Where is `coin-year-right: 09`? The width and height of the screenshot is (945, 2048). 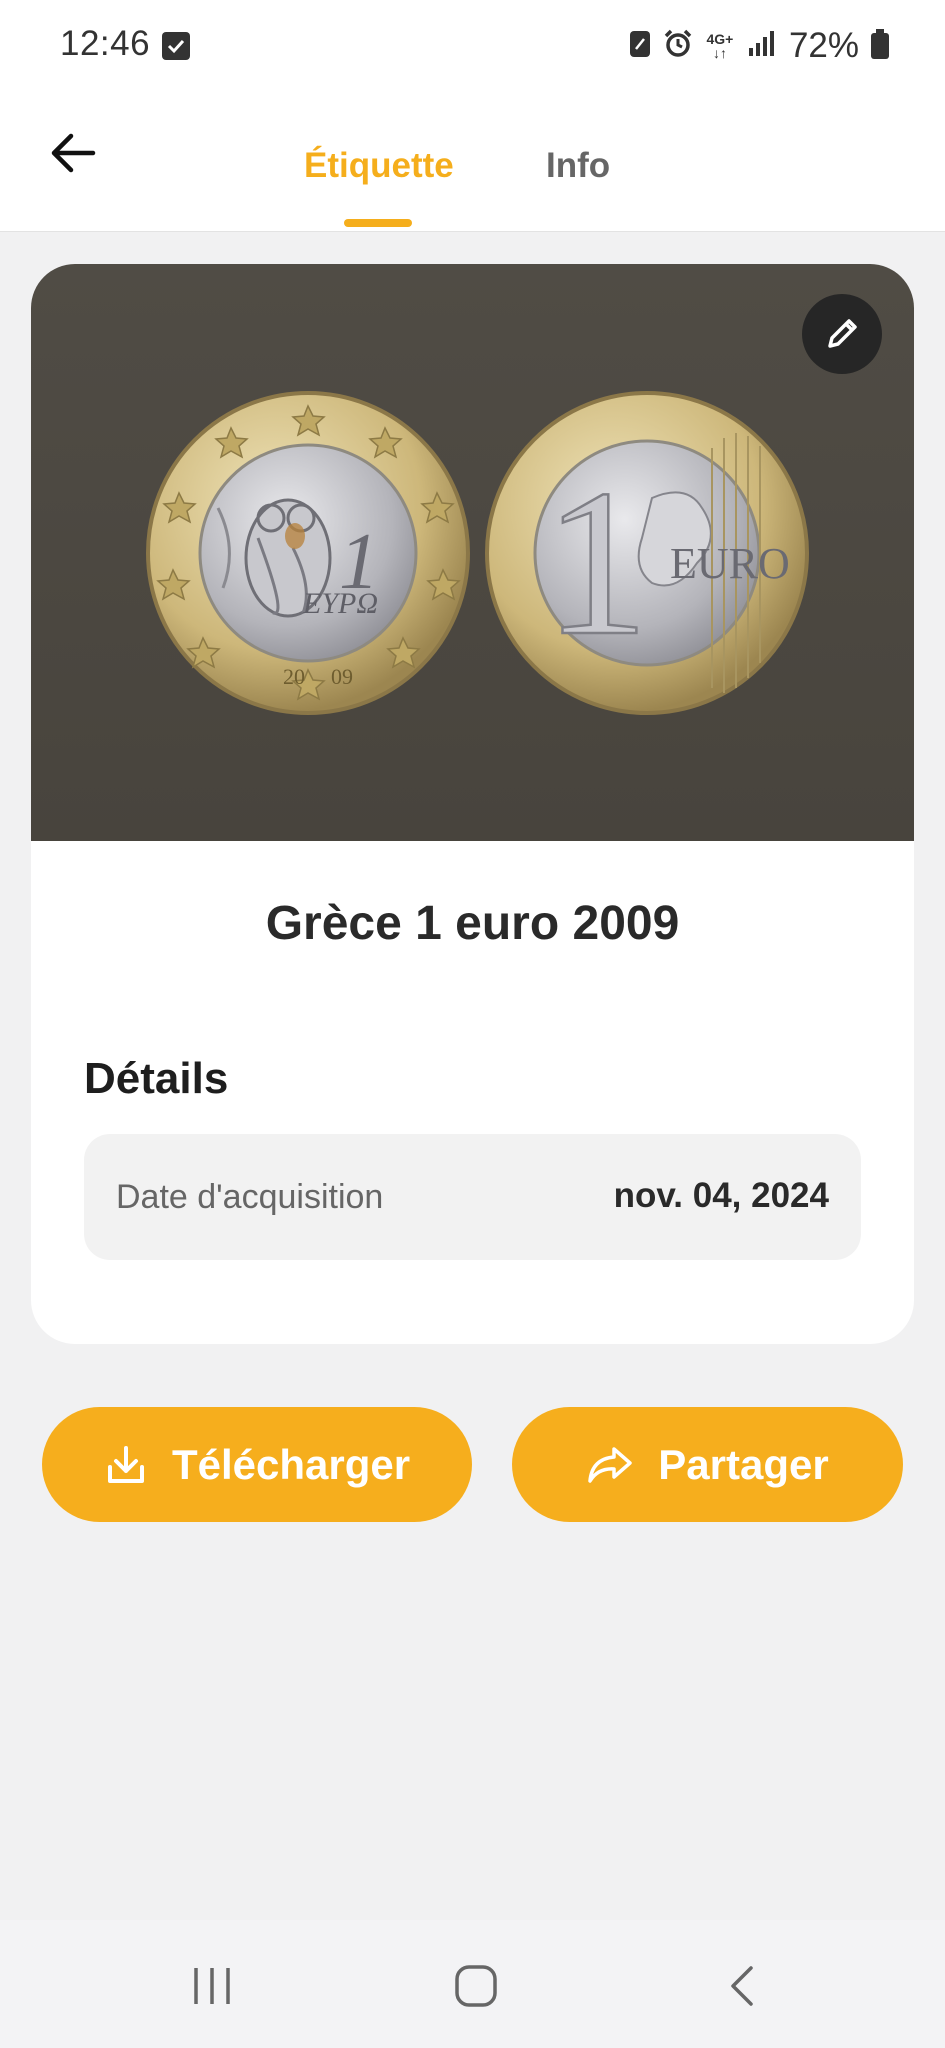
coin-year-right: 09 is located at coordinates (342, 676).